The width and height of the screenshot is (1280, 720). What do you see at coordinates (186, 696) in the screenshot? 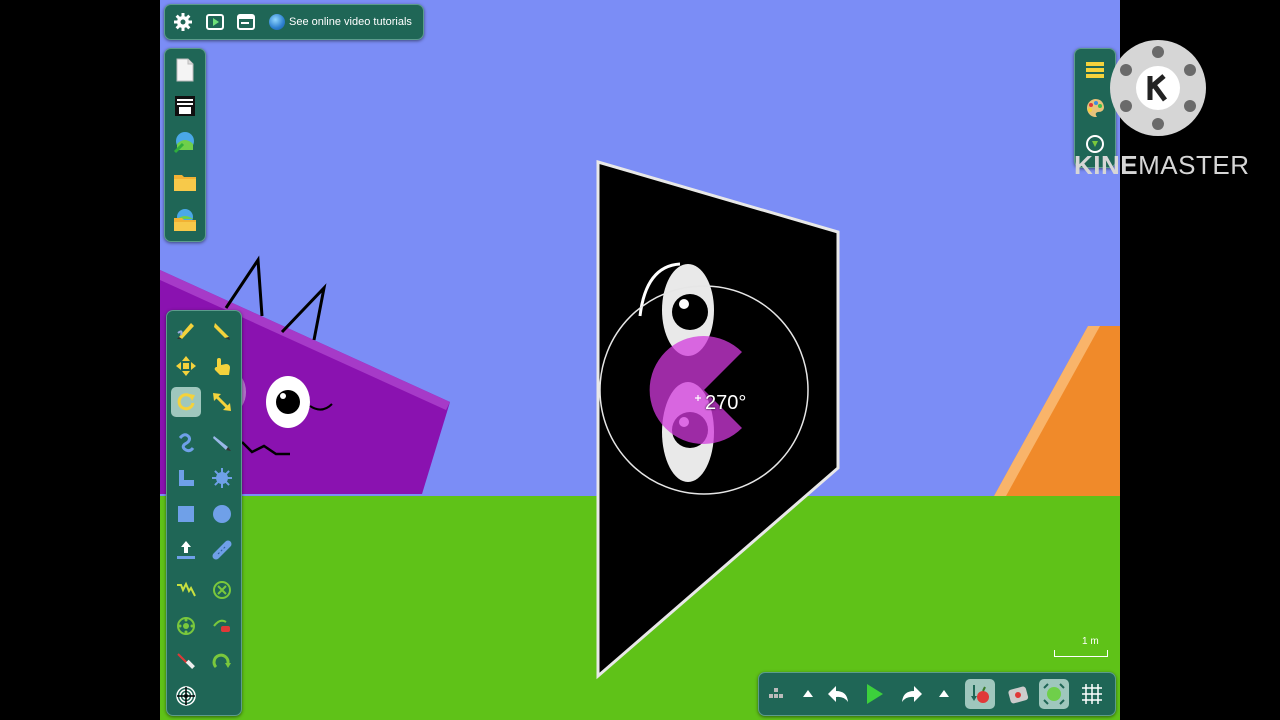
I see `brush-tool-icon` at bounding box center [186, 696].